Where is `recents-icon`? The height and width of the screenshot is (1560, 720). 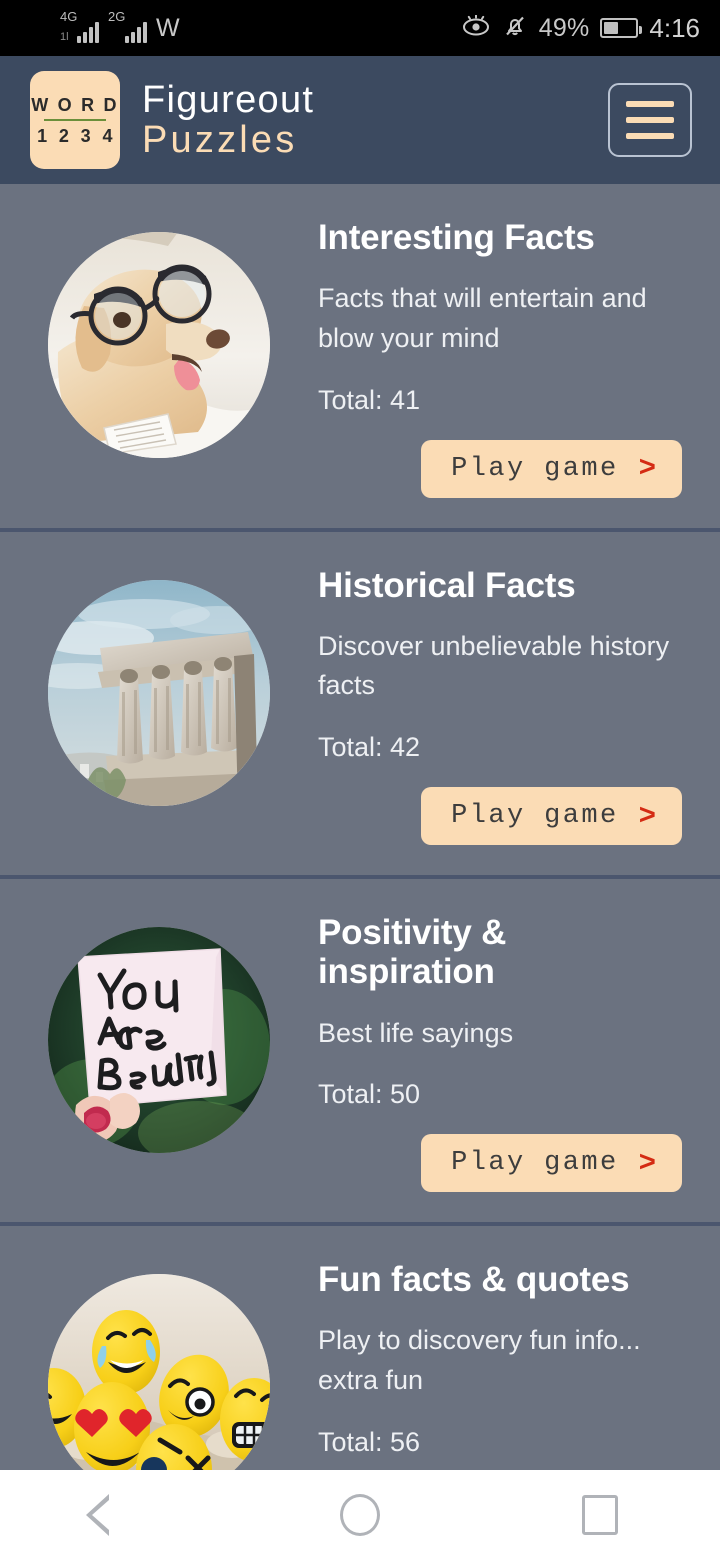
recents-icon is located at coordinates (600, 1515).